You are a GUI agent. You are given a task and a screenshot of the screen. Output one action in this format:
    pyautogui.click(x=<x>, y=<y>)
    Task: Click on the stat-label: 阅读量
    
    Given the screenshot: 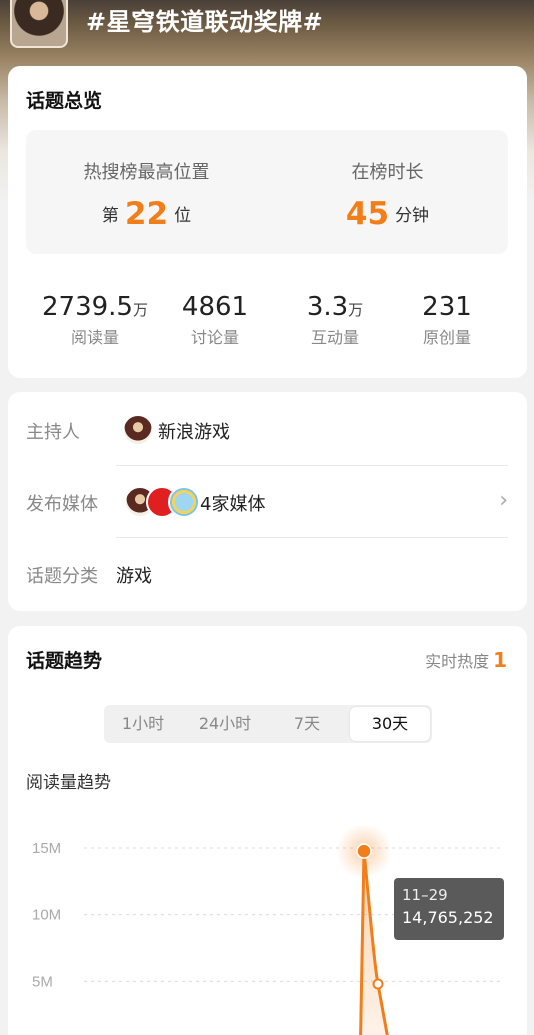 What is the action you would take?
    pyautogui.click(x=94, y=337)
    